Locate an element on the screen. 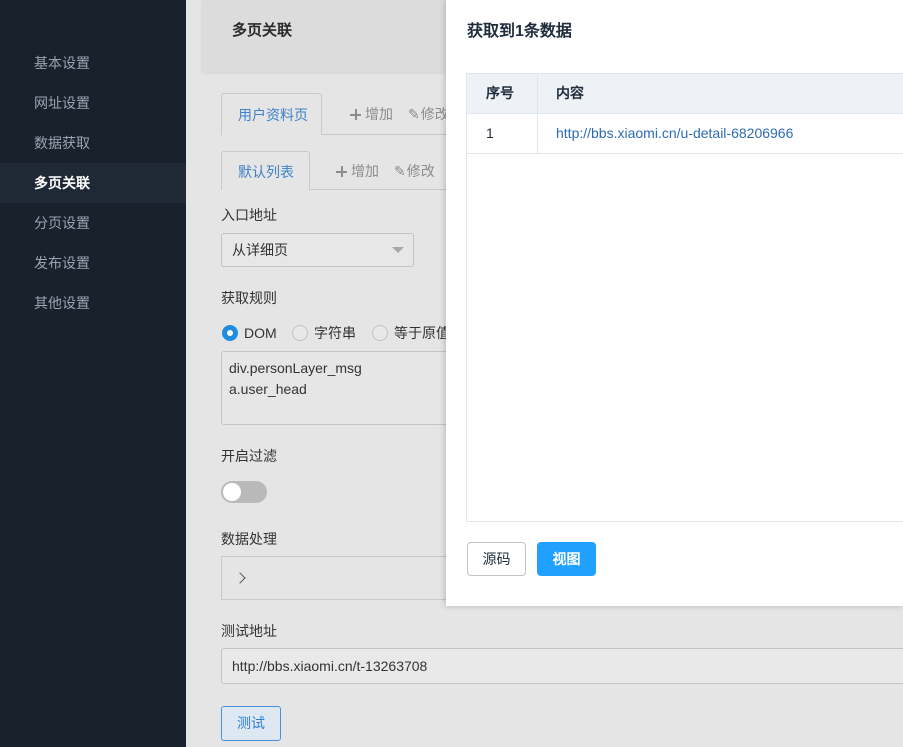  sidebar-item-multipage-link: 多页关联 is located at coordinates (93, 183).